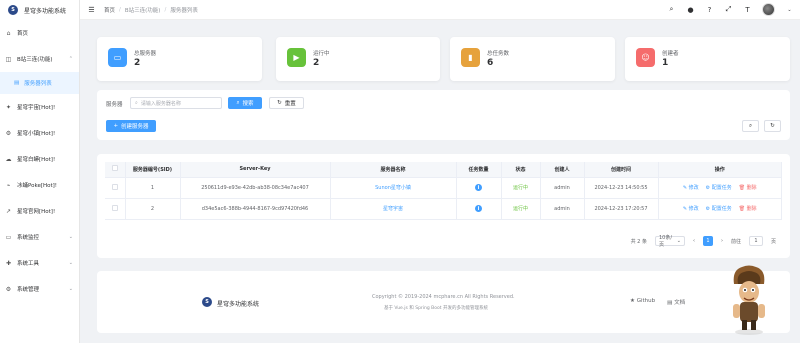 This screenshot has width=800, height=343. What do you see at coordinates (722, 241) in the screenshot?
I see `next-page-icon: ›` at bounding box center [722, 241].